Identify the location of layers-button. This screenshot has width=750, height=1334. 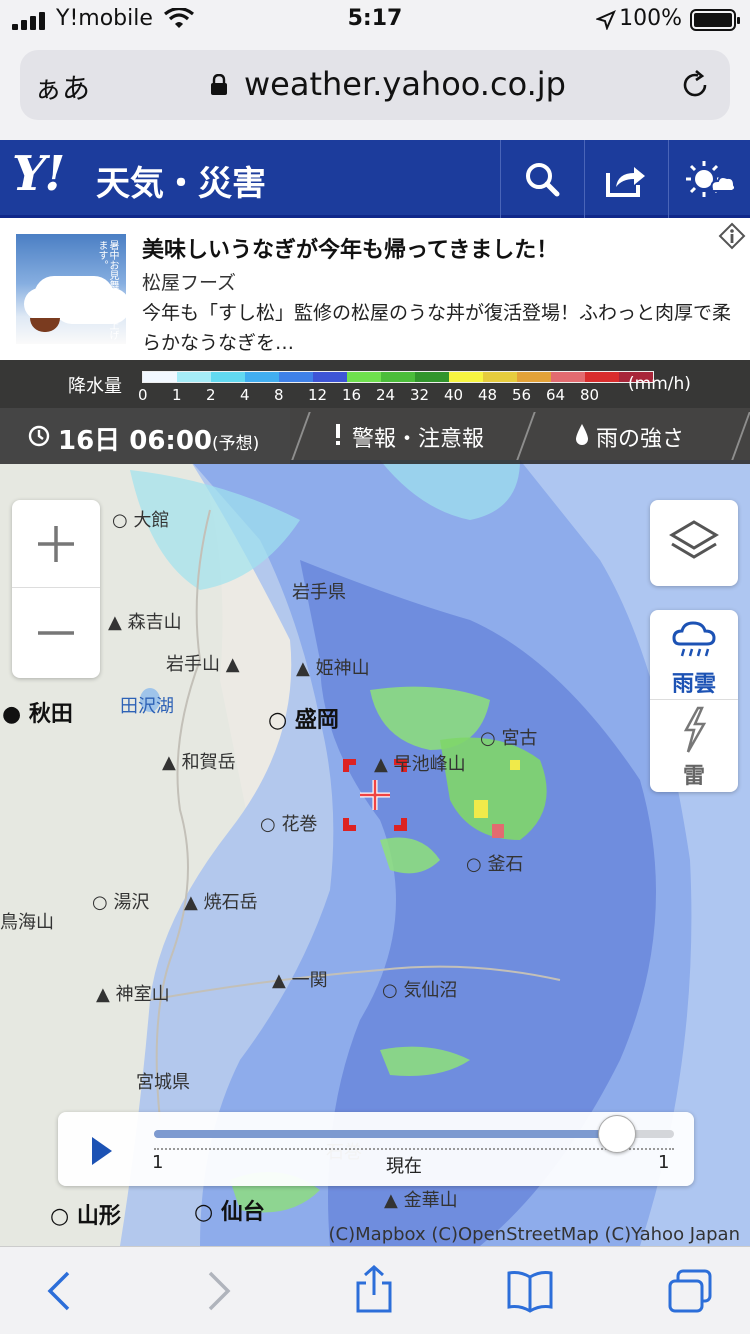
(694, 543).